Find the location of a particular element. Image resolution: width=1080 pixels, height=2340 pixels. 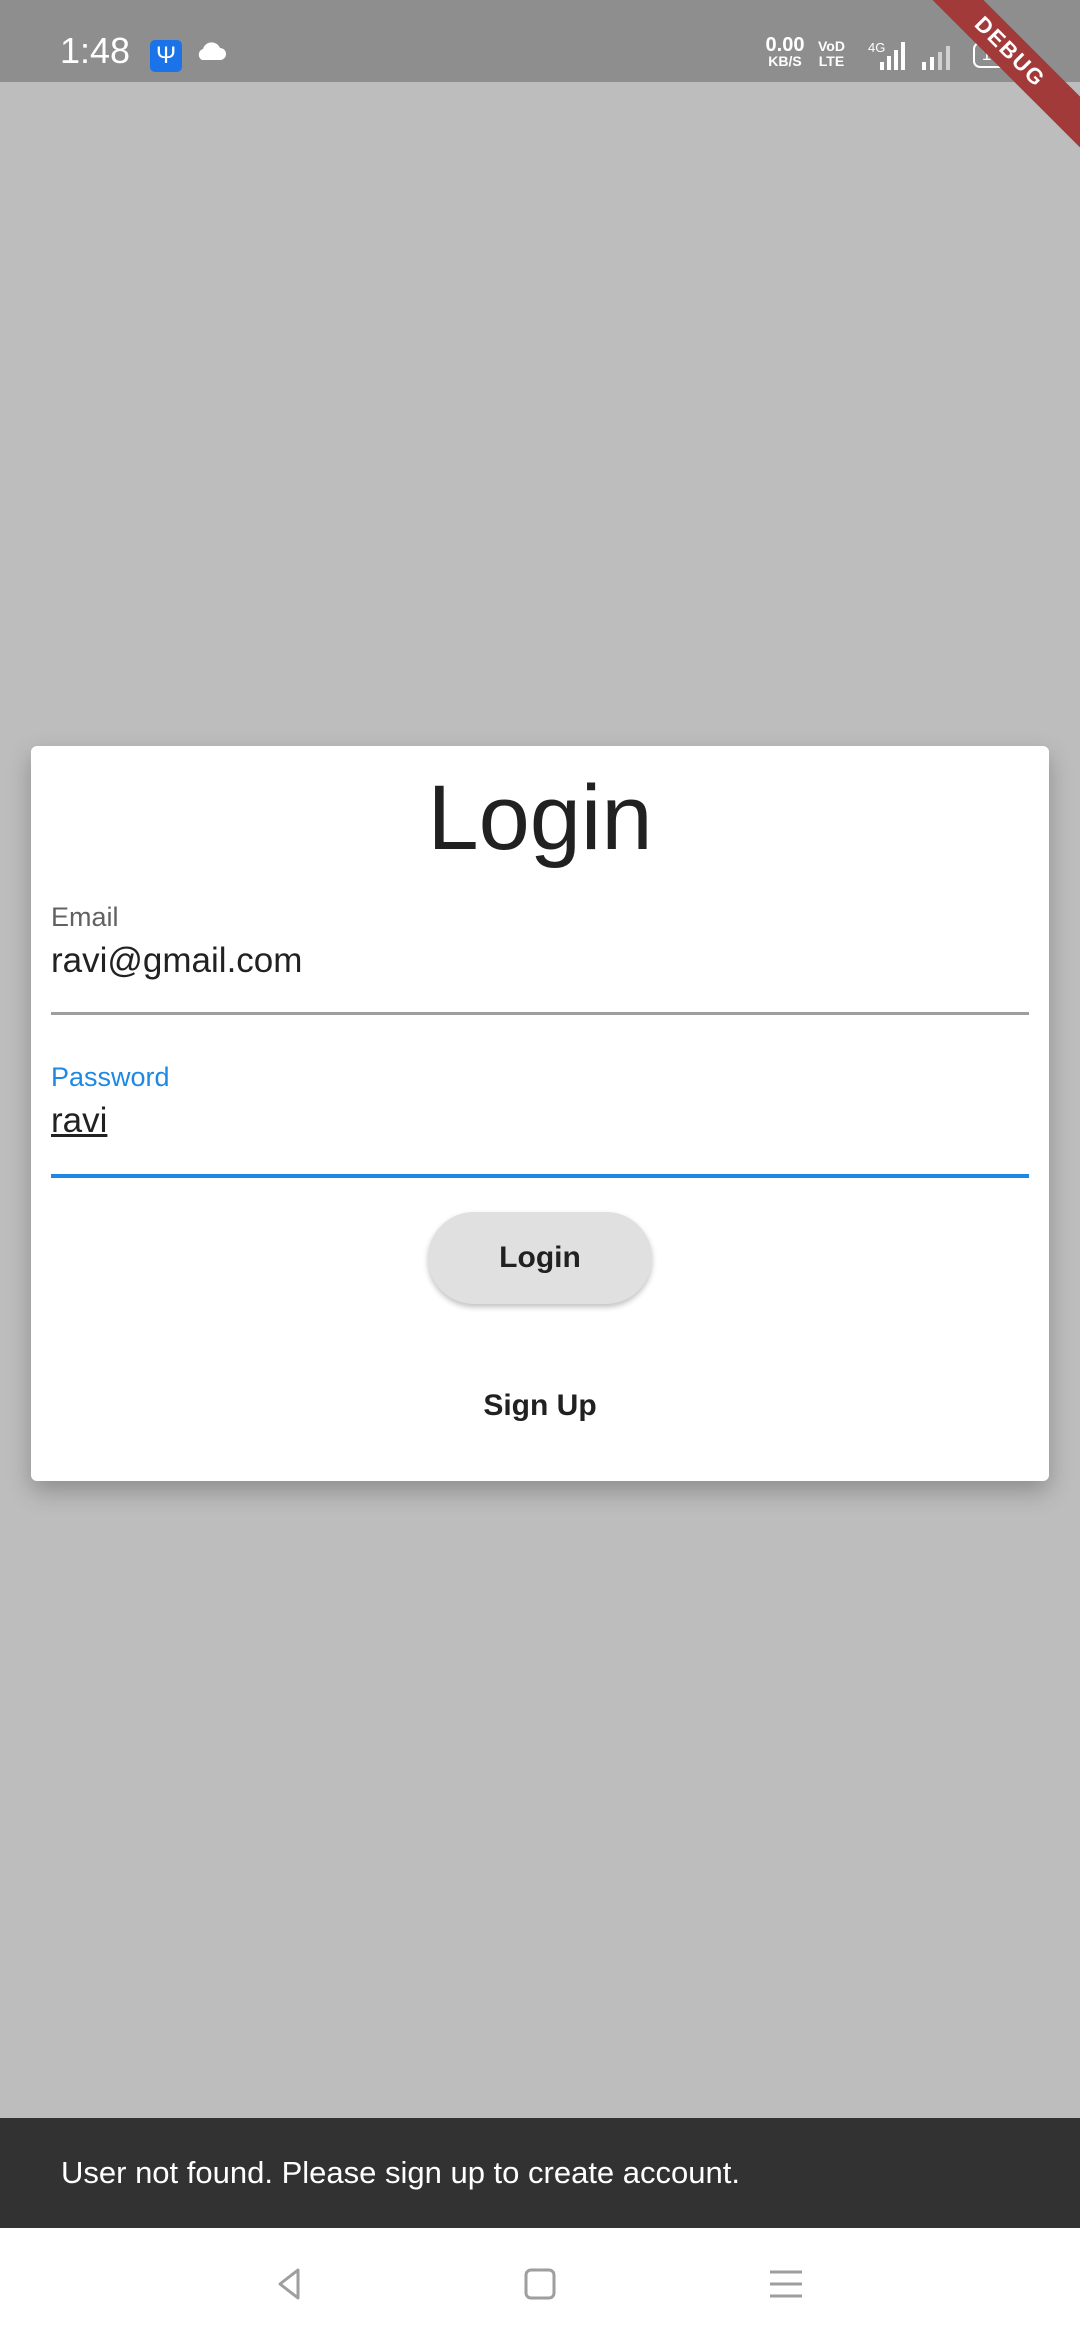

password-field: Password ravi is located at coordinates (540, 1120).